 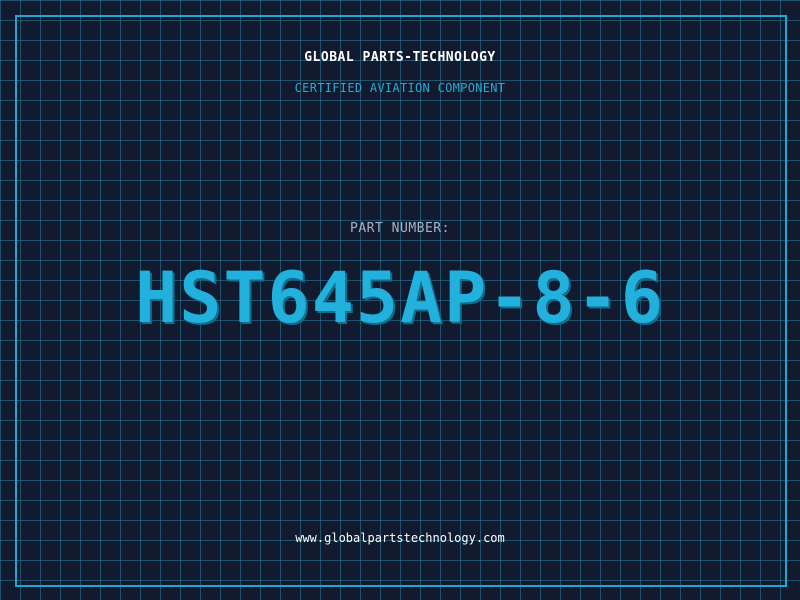 What do you see at coordinates (400, 88) in the screenshot?
I see `brand-tagline: CERTIFIED AVIATION COMPONENT` at bounding box center [400, 88].